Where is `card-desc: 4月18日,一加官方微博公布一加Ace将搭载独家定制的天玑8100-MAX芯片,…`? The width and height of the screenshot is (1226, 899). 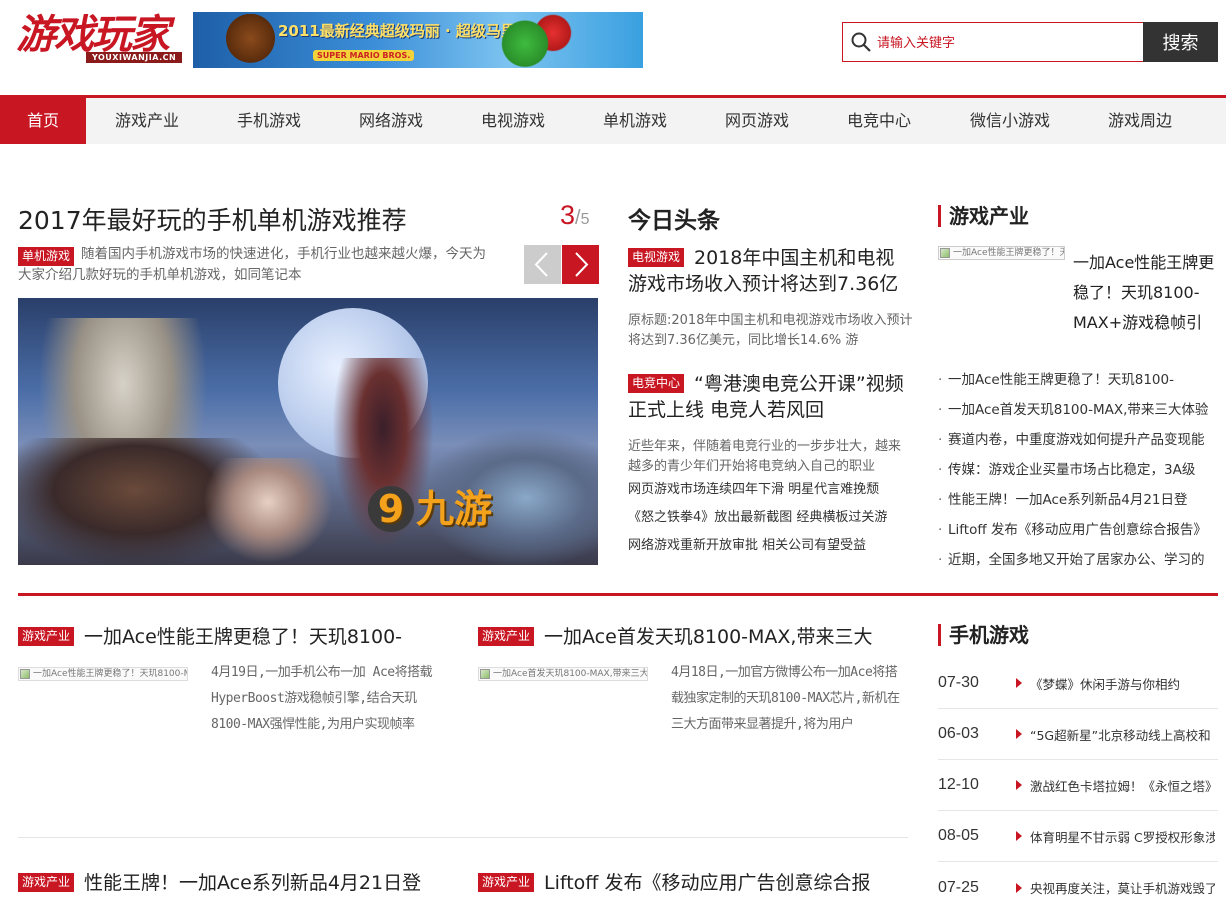
card-desc: 4月18日,一加官方微博公布一加Ace将搭载独家定制的天玑8100-MAX芯片,… is located at coordinates (785, 698).